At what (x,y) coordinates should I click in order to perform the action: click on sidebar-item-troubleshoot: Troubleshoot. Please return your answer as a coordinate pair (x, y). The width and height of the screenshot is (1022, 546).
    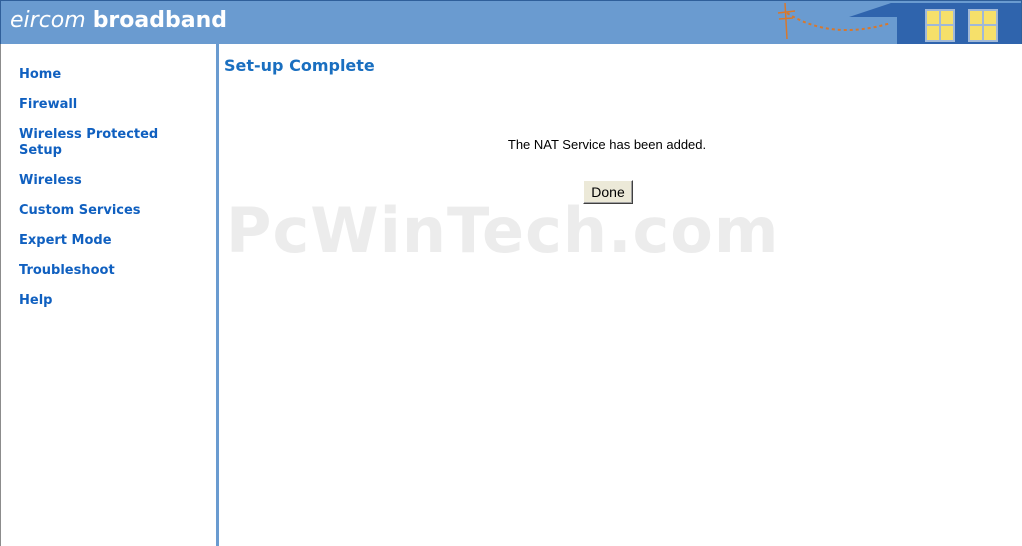
    Looking at the image, I should click on (114, 271).